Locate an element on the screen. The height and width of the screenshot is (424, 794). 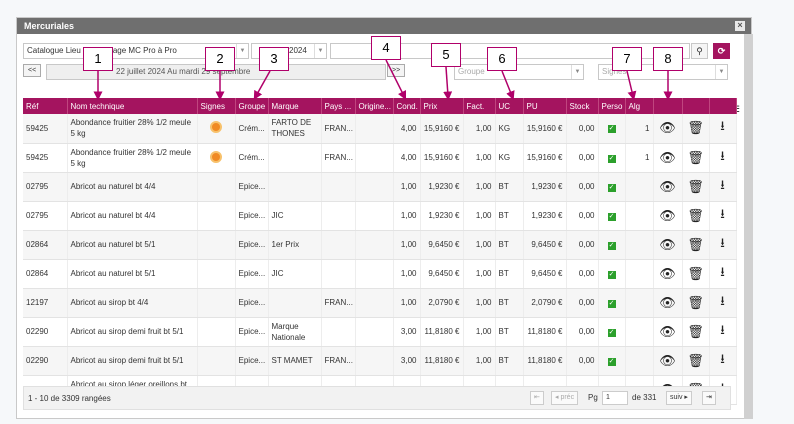
column-header: Cond. is located at coordinates (407, 106).